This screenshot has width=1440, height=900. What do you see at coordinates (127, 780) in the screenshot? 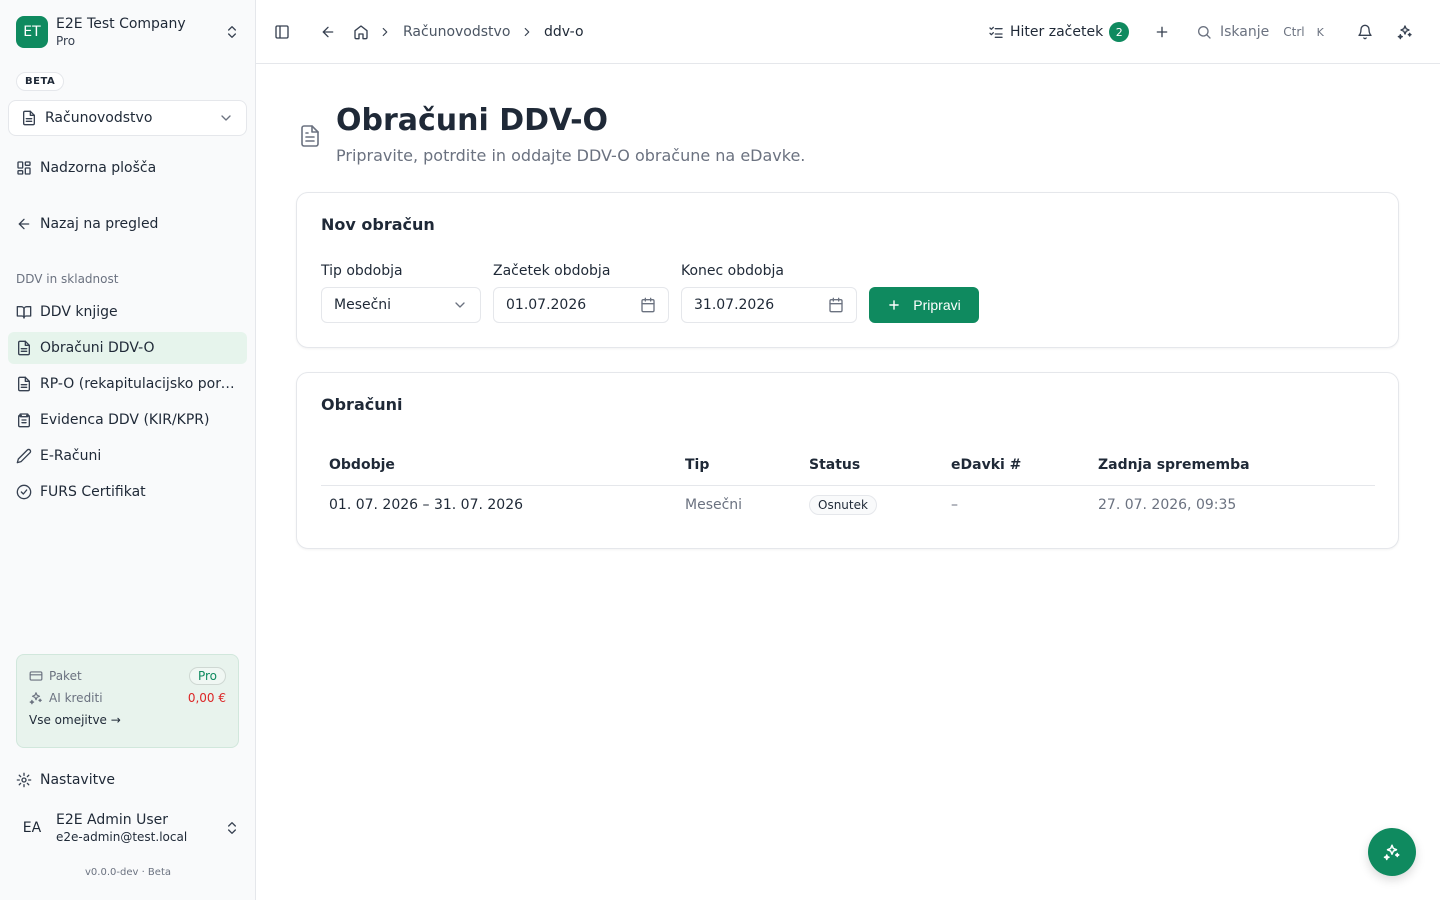
I see `nav-settings: Nastavitve` at bounding box center [127, 780].